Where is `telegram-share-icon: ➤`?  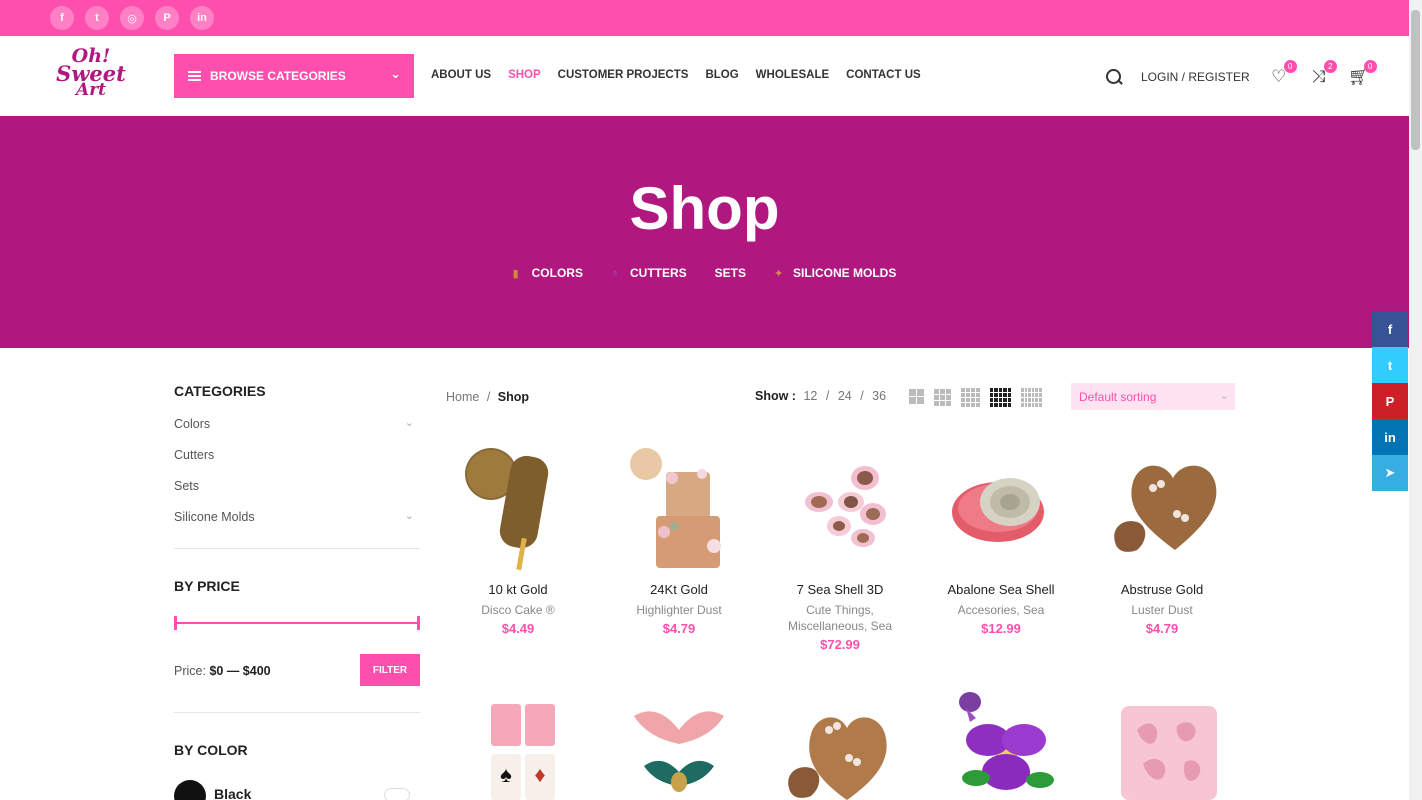
telegram-share-icon: ➤ is located at coordinates (1390, 473).